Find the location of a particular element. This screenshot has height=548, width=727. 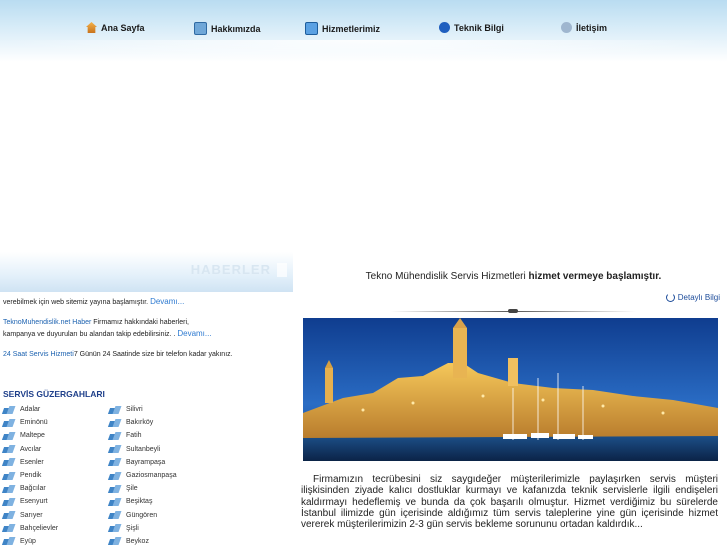

route-item: Adalar is located at coordinates (30, 409).